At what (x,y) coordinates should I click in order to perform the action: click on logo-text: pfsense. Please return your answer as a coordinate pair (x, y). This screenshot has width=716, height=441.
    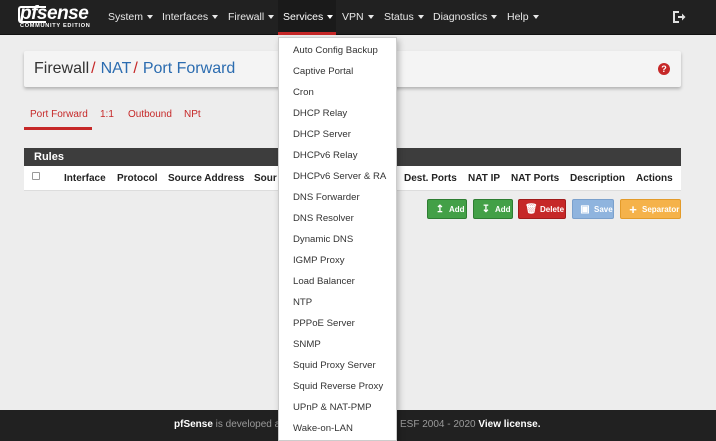
    Looking at the image, I should click on (54, 13).